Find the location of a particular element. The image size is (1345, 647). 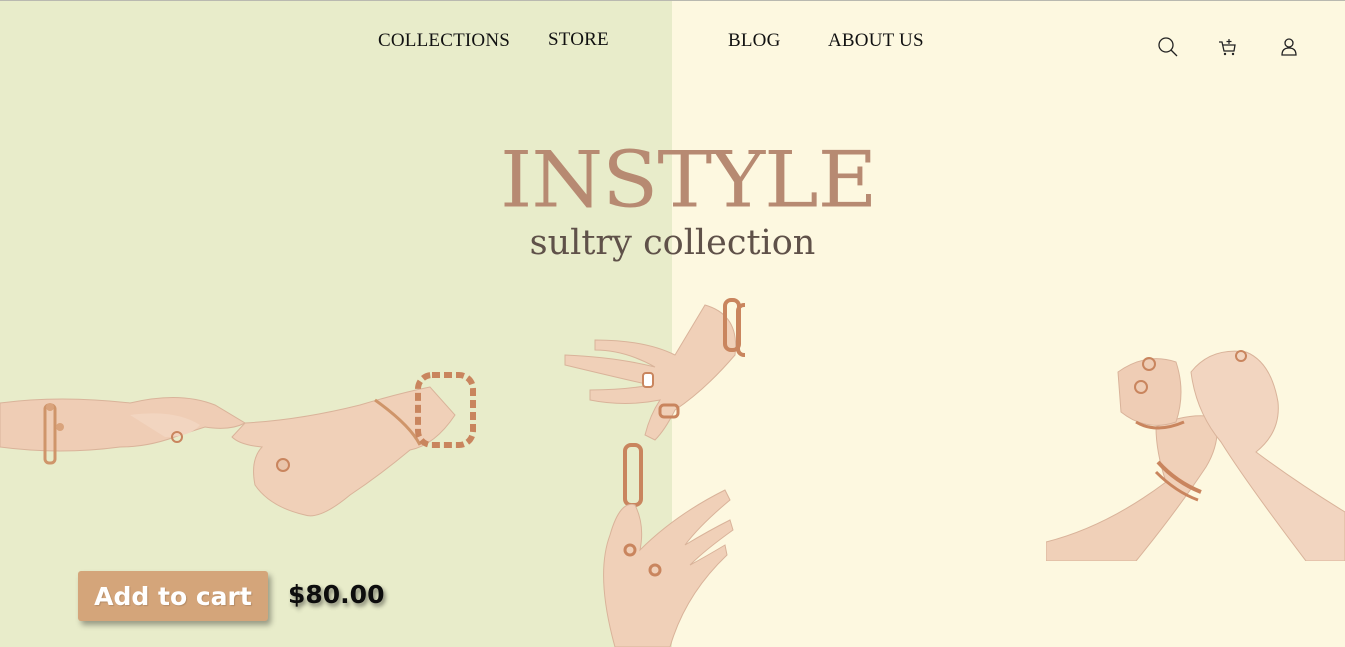

nav-about-us: ABOUT US is located at coordinates (876, 41).